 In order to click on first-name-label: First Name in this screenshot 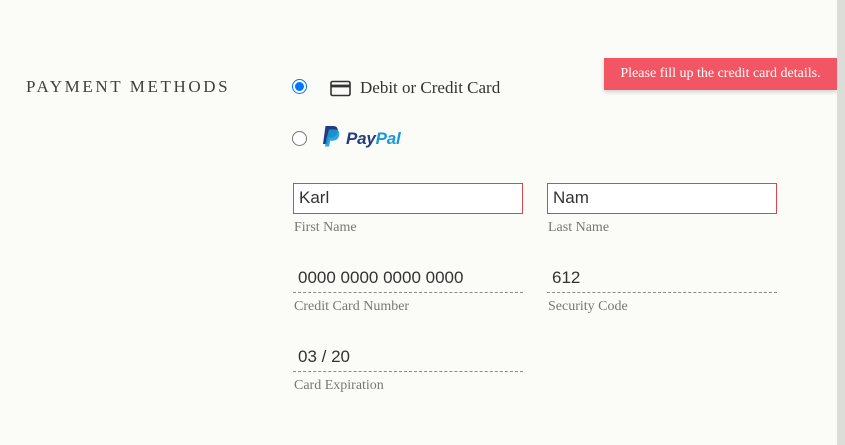, I will do `click(325, 227)`.